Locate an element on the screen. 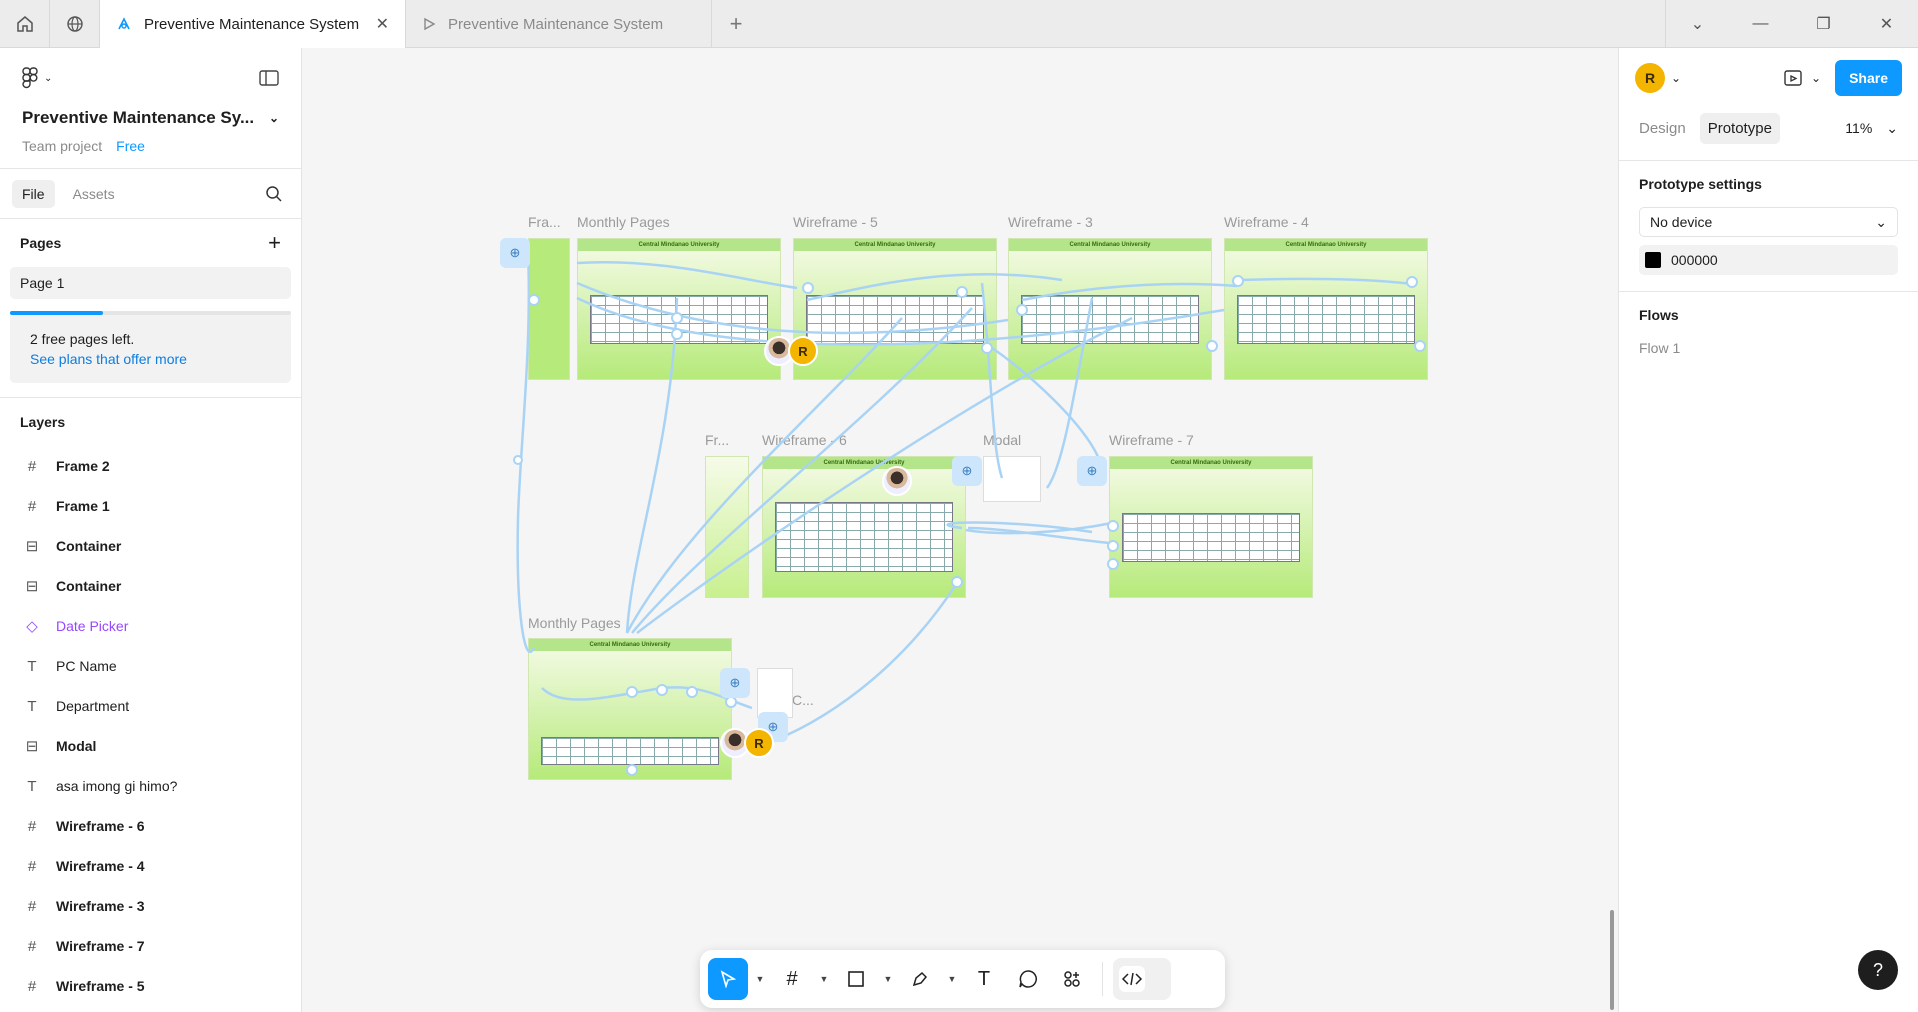 This screenshot has height=1012, width=1918. layer-item: # Wireframe - 4 is located at coordinates (150, 866).